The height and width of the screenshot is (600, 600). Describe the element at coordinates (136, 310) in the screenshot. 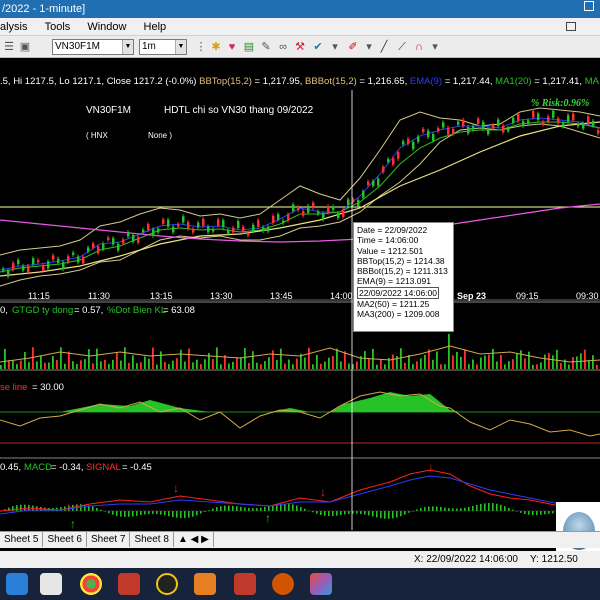

I see `panel2-label2: %Dot Bien KL` at that location.